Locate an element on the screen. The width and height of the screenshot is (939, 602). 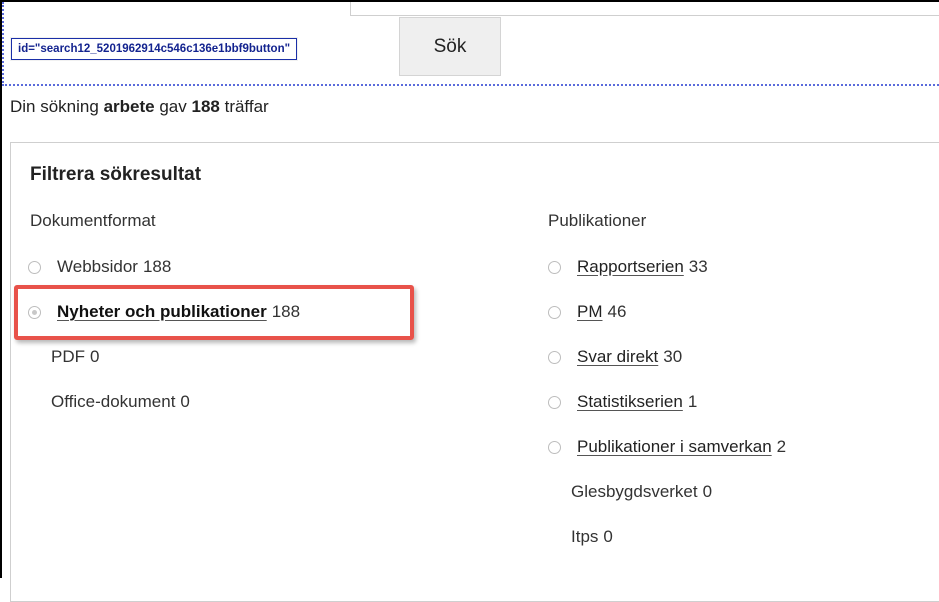
filter-option-itps: Itps 0 is located at coordinates (592, 537).